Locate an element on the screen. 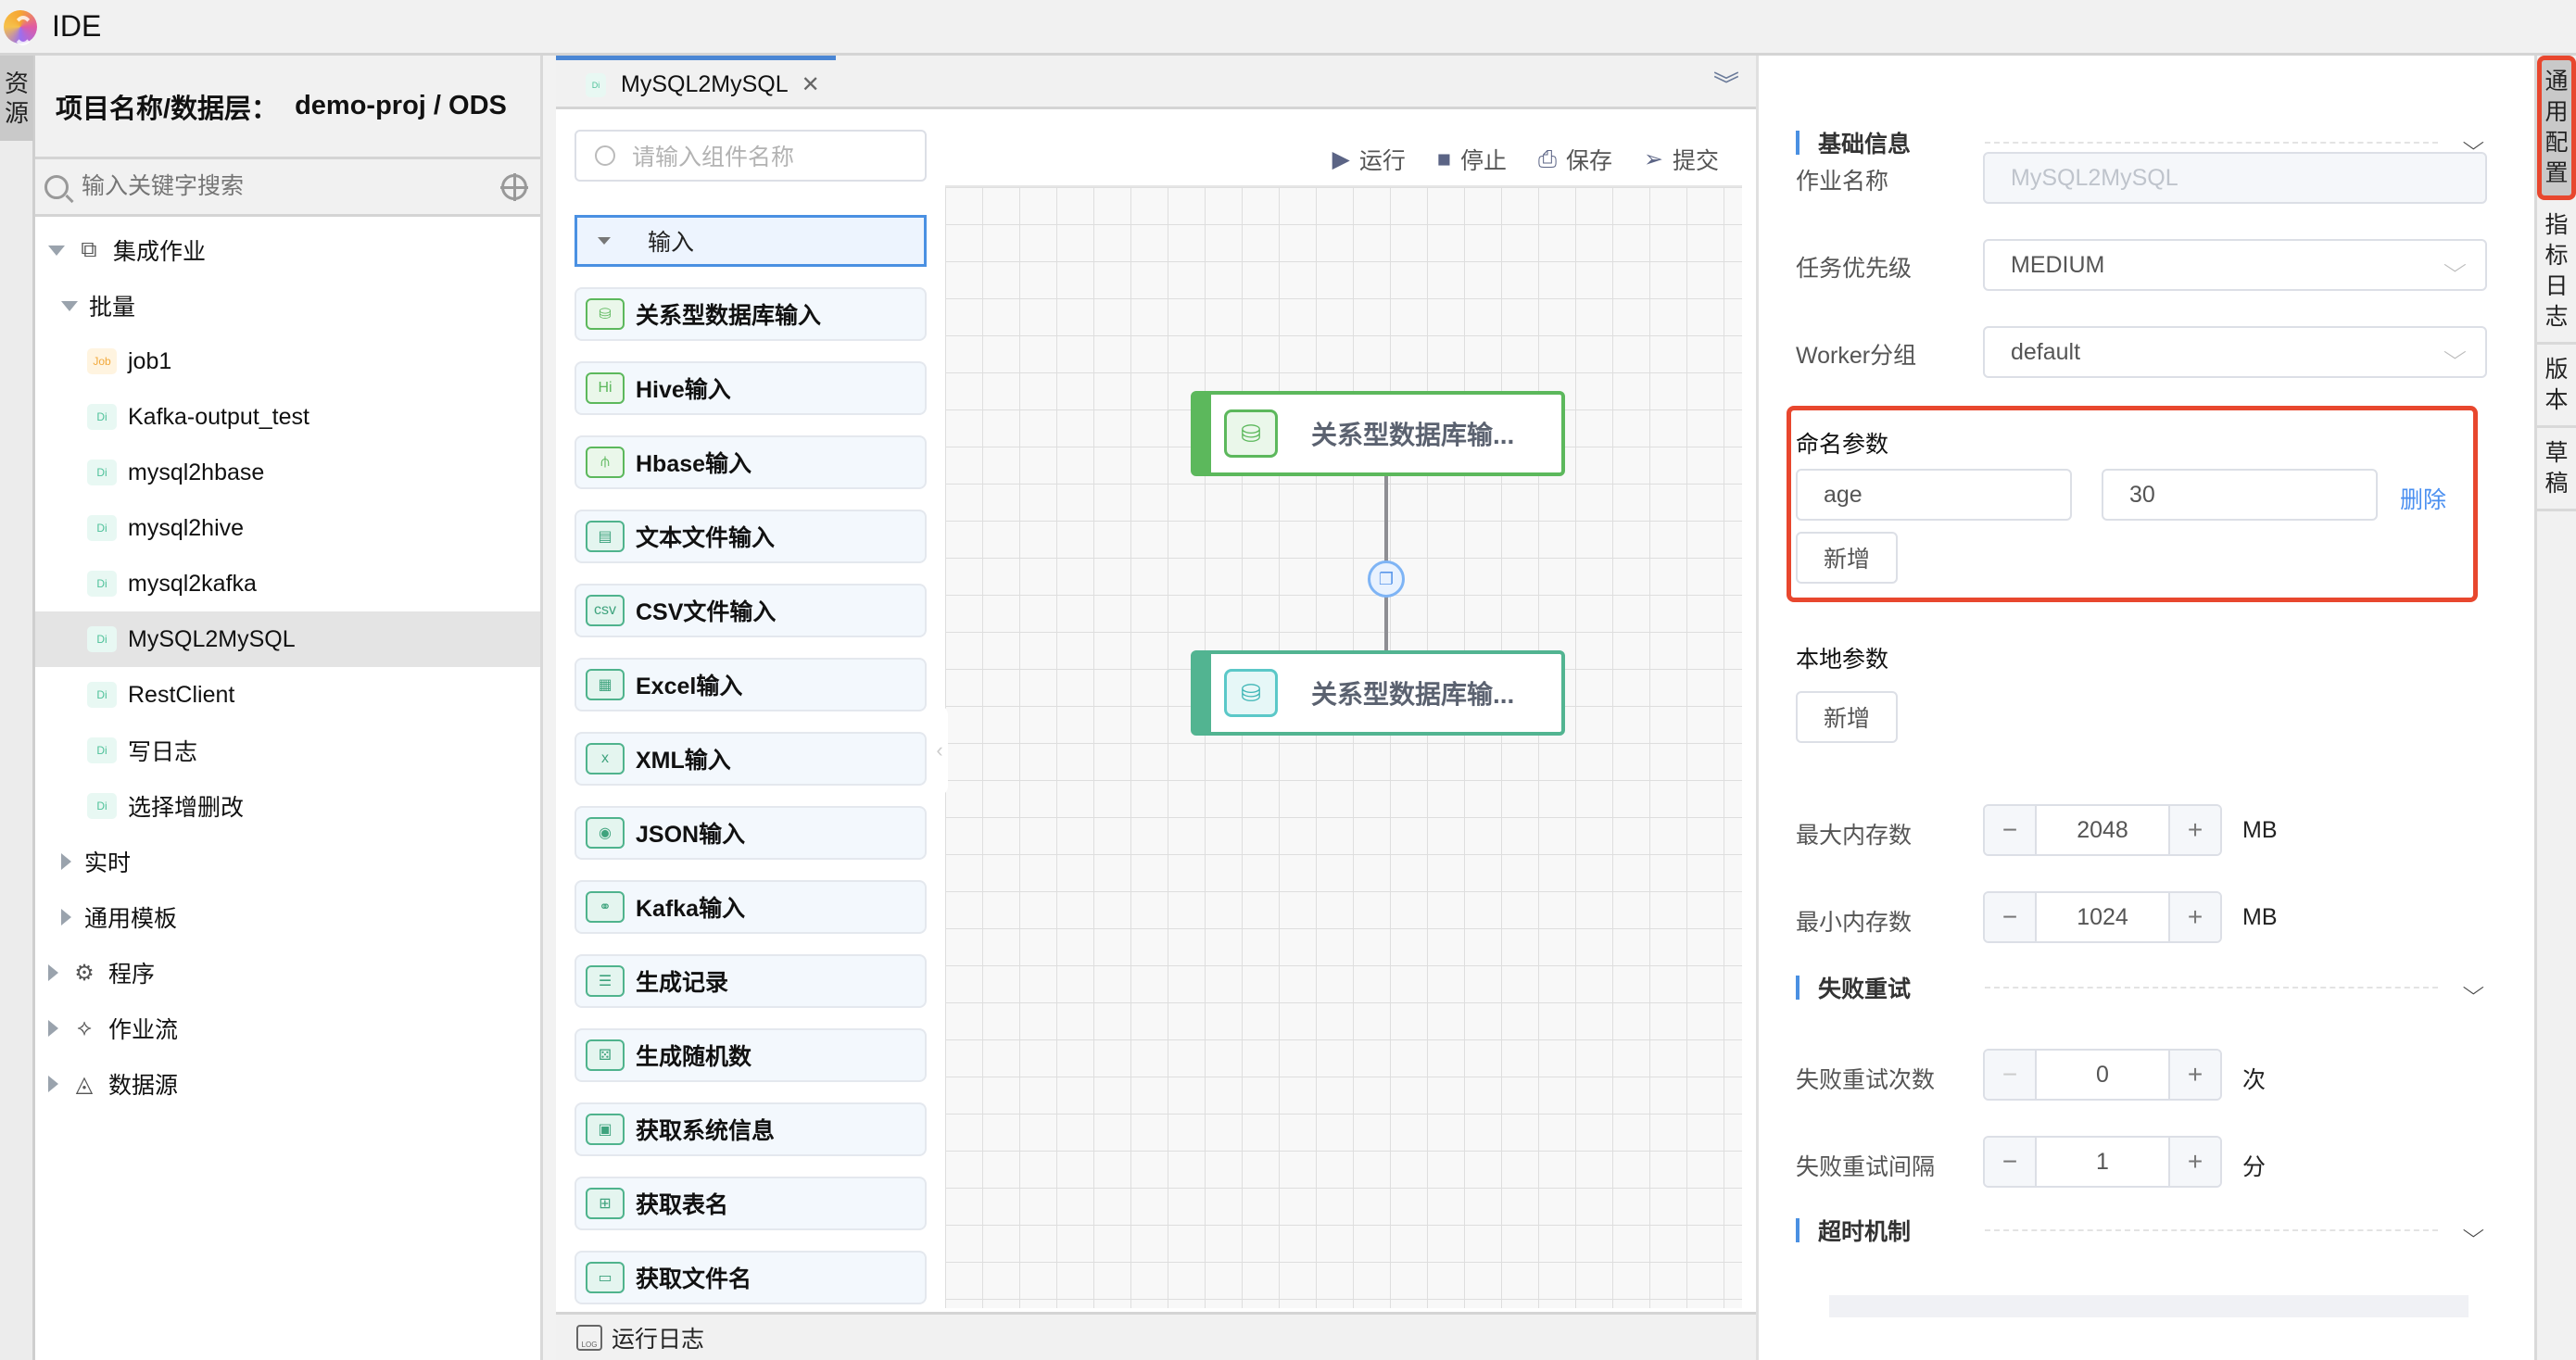 The width and height of the screenshot is (2576, 1360). palette-item: csv CSV文件输入 is located at coordinates (751, 610).